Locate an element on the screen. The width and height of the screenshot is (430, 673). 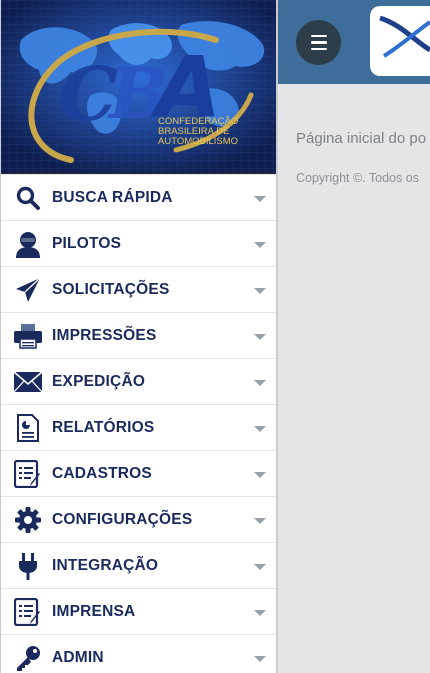
menu-item-integracao: INTEGRAÇÃO is located at coordinates (138, 566).